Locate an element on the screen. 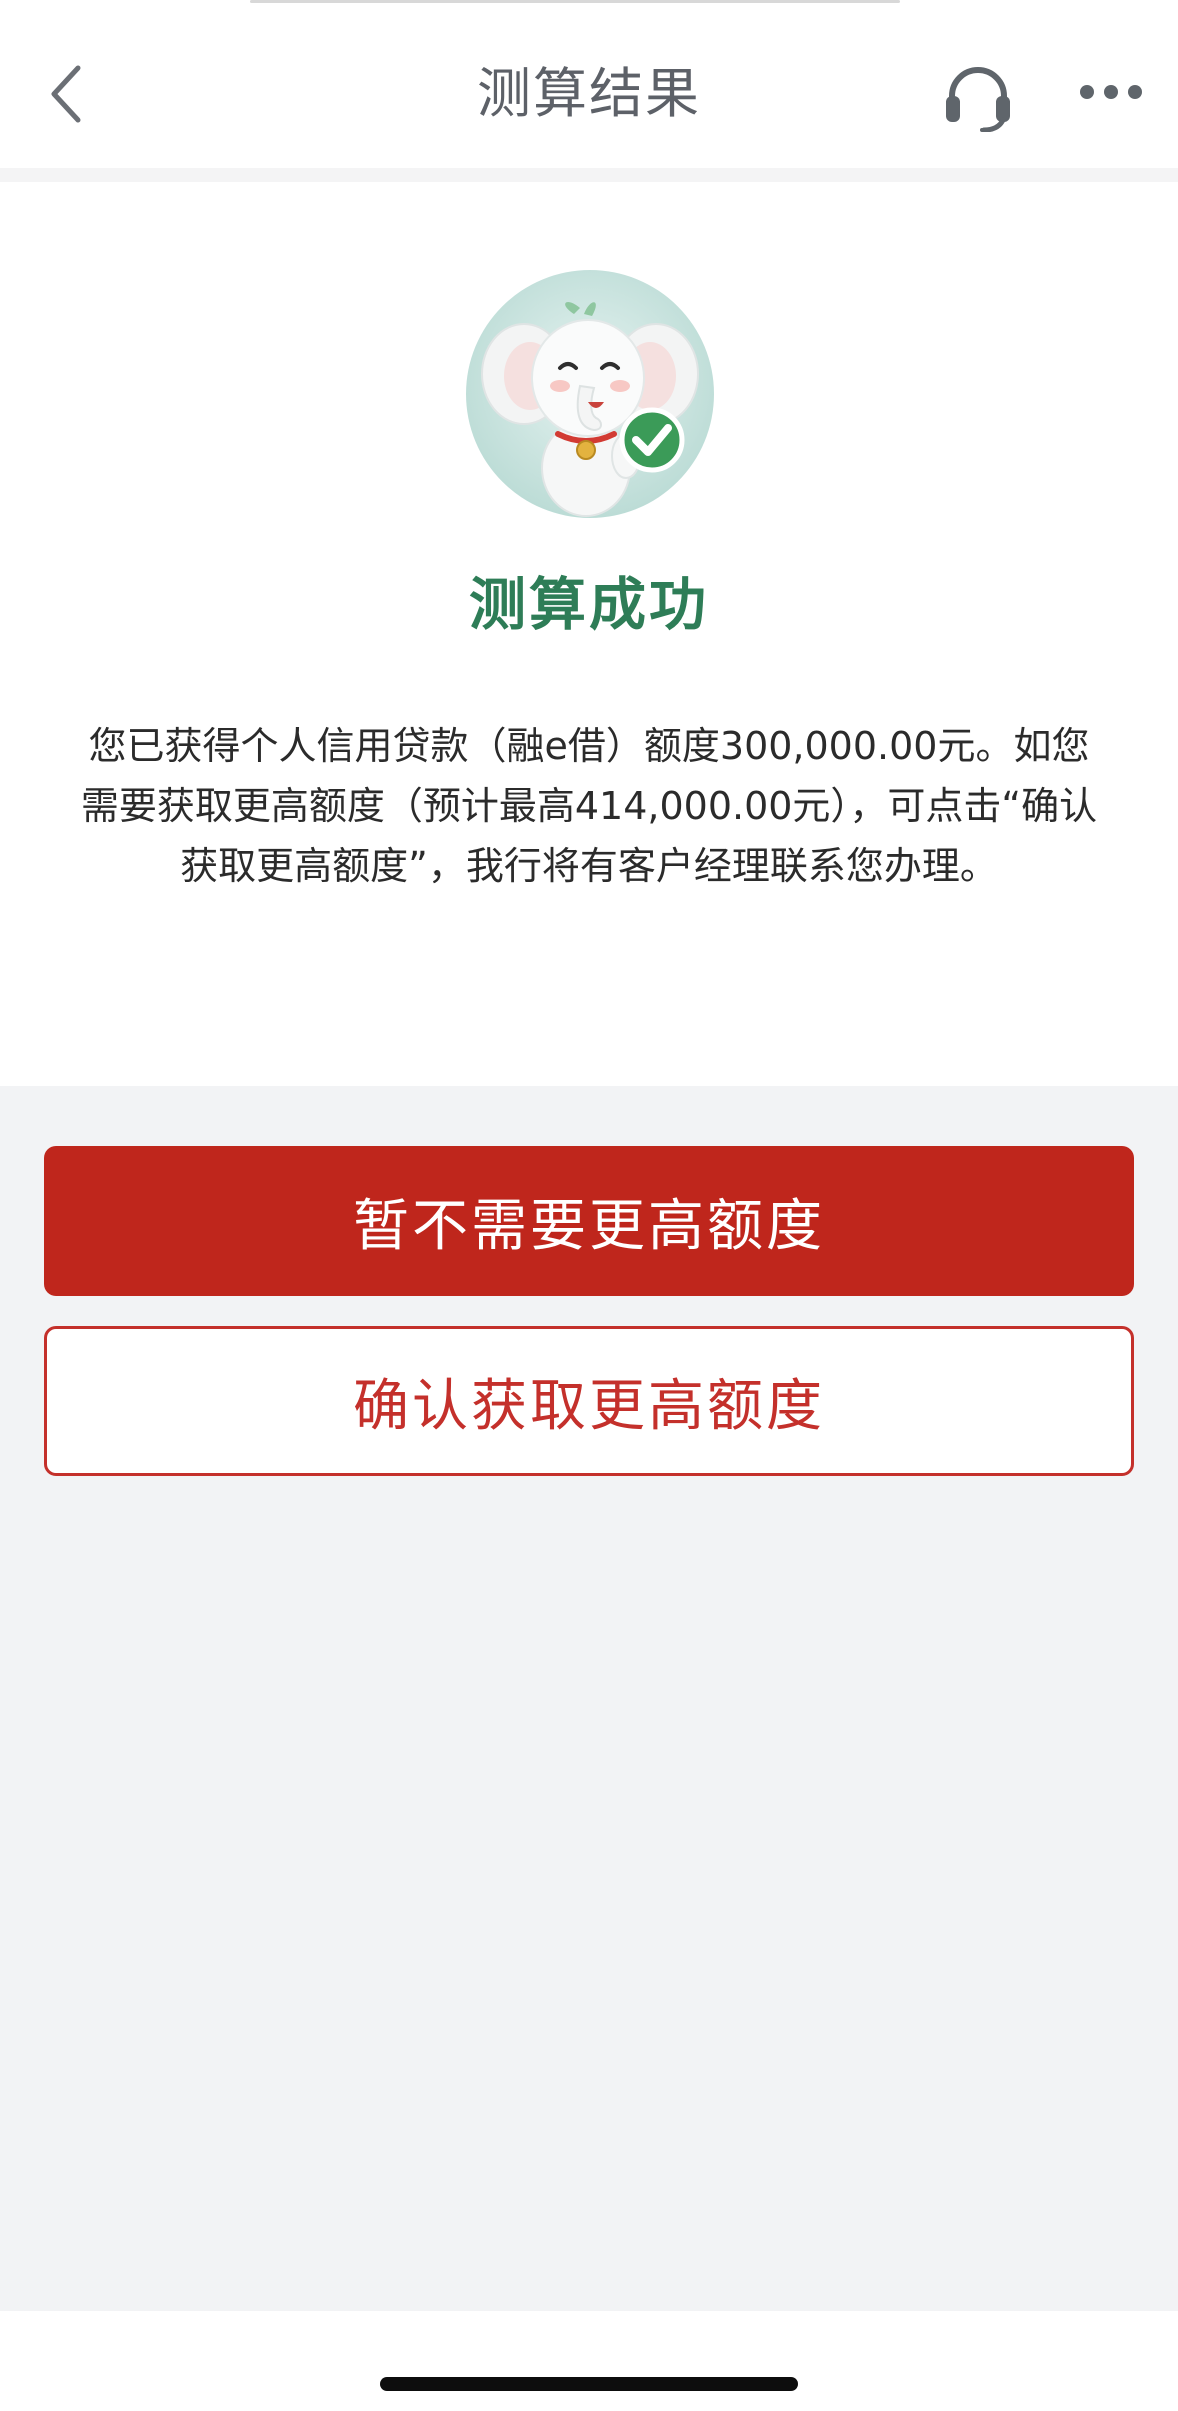 The width and height of the screenshot is (1178, 2411). customer-service-button is located at coordinates (978, 95).